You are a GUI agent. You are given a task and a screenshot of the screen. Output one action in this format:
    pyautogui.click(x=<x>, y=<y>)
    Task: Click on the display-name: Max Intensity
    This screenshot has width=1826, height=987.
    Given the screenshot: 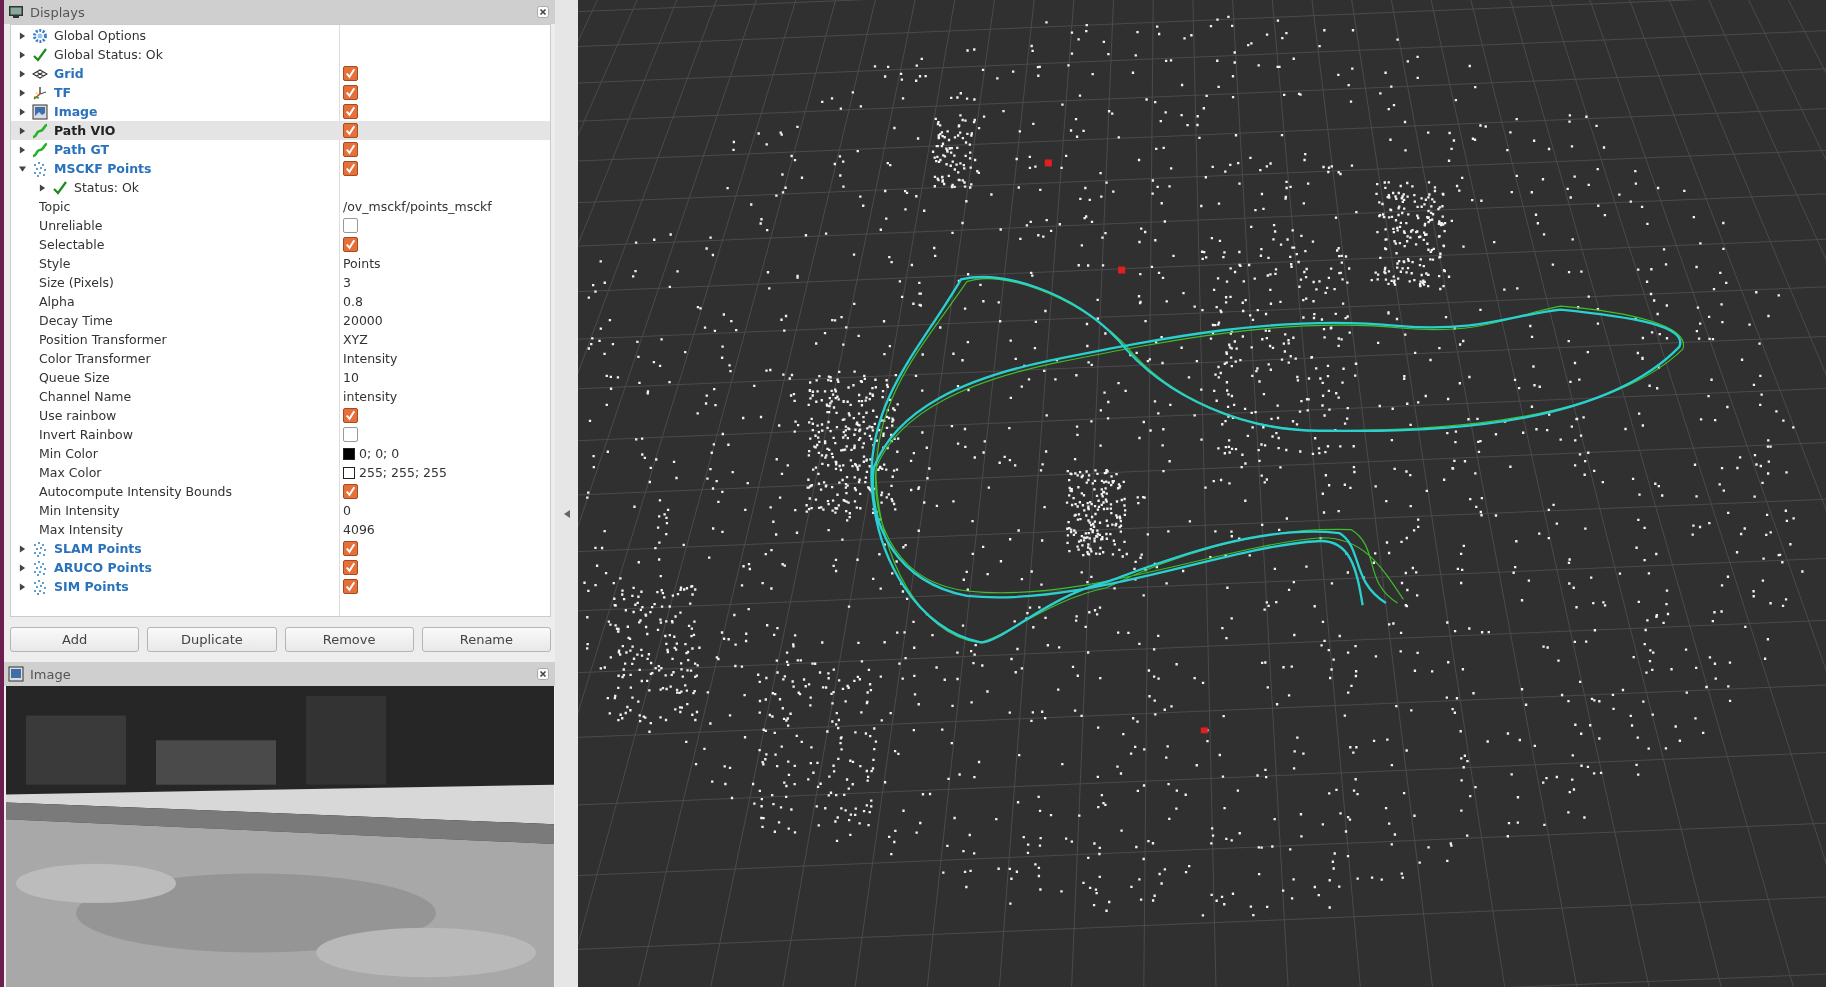 What is the action you would take?
    pyautogui.click(x=81, y=529)
    